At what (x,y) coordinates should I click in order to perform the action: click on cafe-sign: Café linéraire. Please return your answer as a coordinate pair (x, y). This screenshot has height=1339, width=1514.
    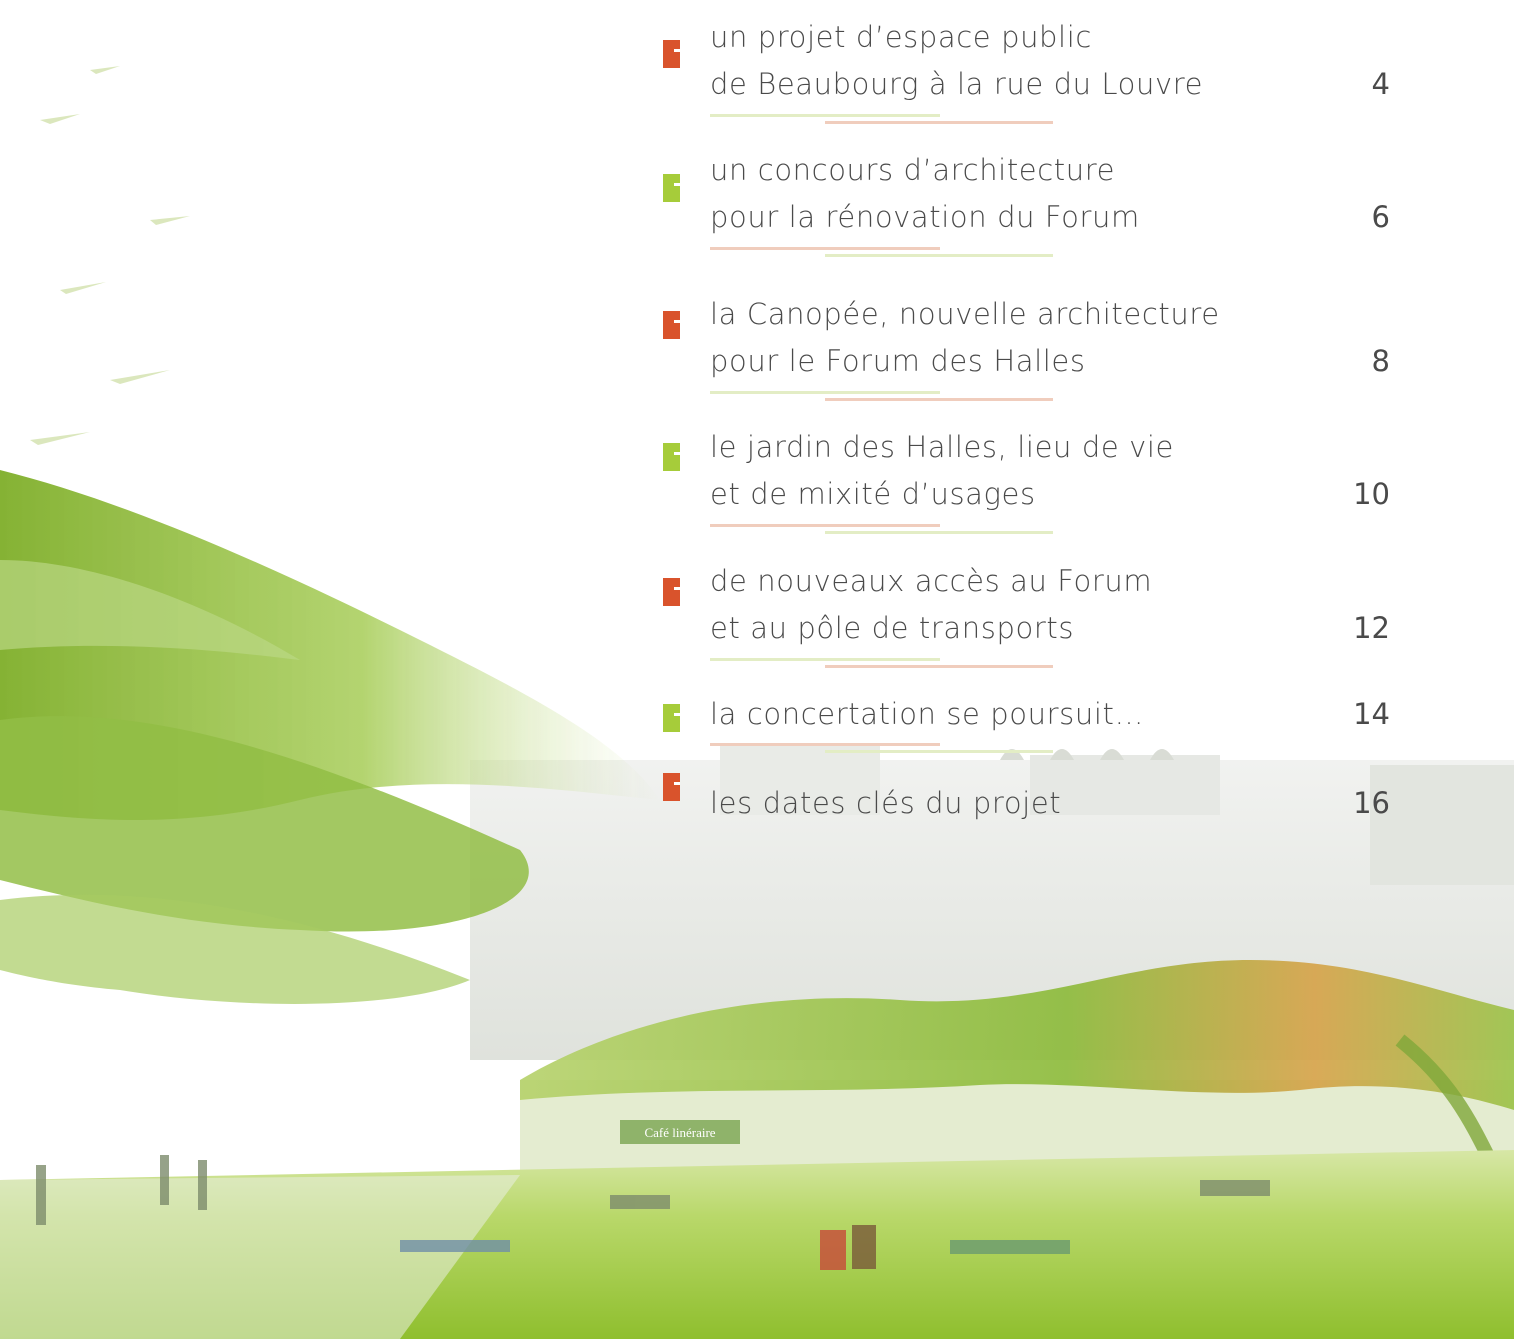
    Looking at the image, I should click on (679, 1132).